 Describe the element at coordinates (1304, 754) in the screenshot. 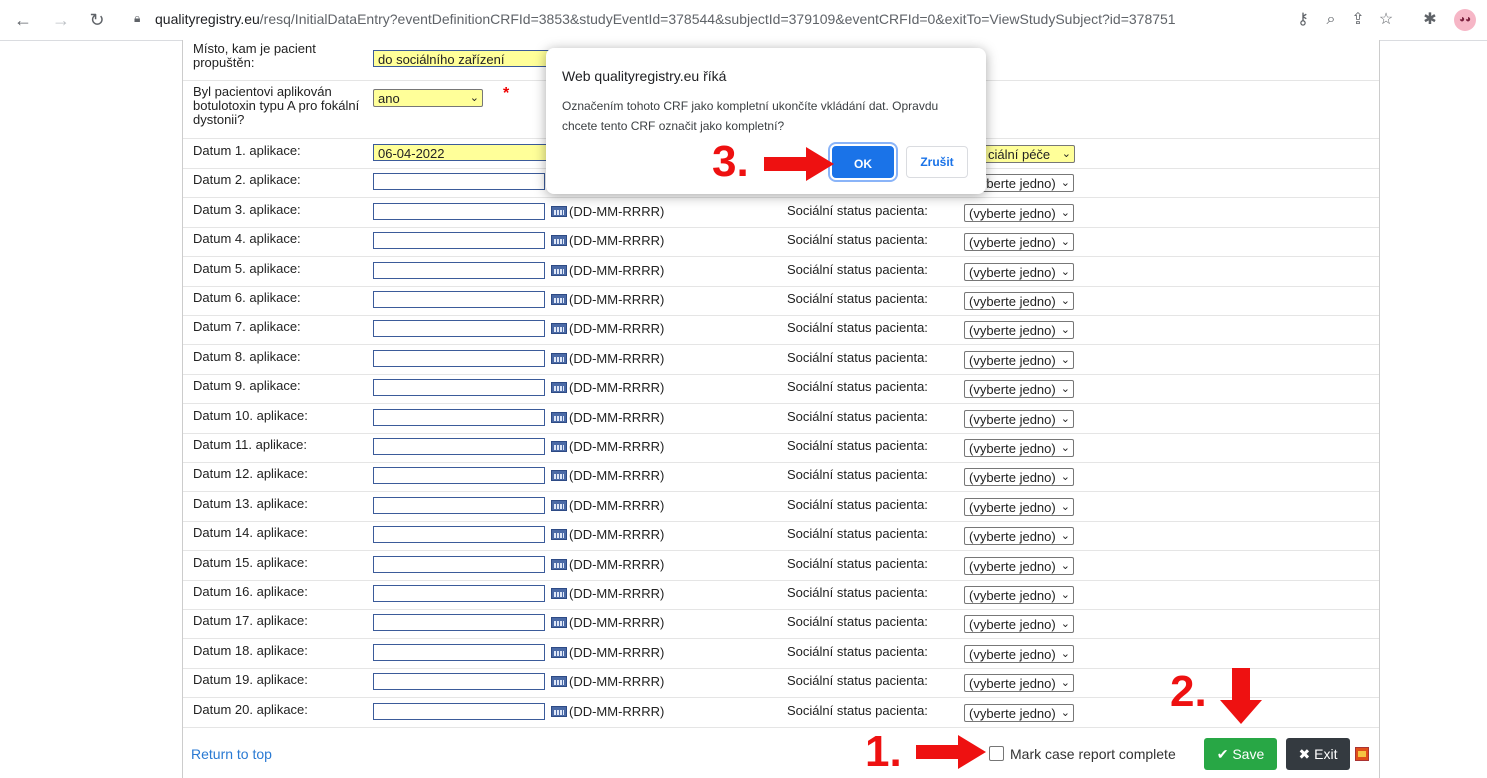

I see `close-icon: ✖` at that location.